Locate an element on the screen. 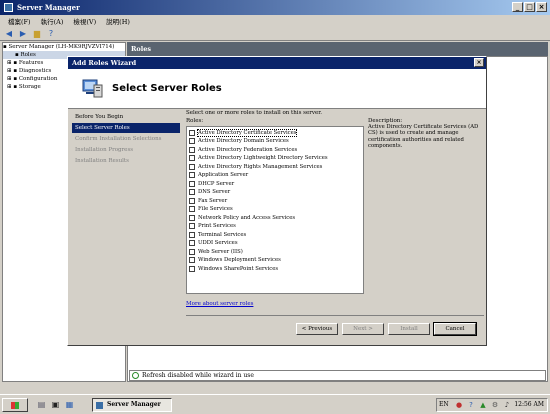 Image resolution: width=550 pixels, height=414 pixels. tree-root: ▪ Server Manager (LH-MK9RJVZVI714) is located at coordinates (64, 47).